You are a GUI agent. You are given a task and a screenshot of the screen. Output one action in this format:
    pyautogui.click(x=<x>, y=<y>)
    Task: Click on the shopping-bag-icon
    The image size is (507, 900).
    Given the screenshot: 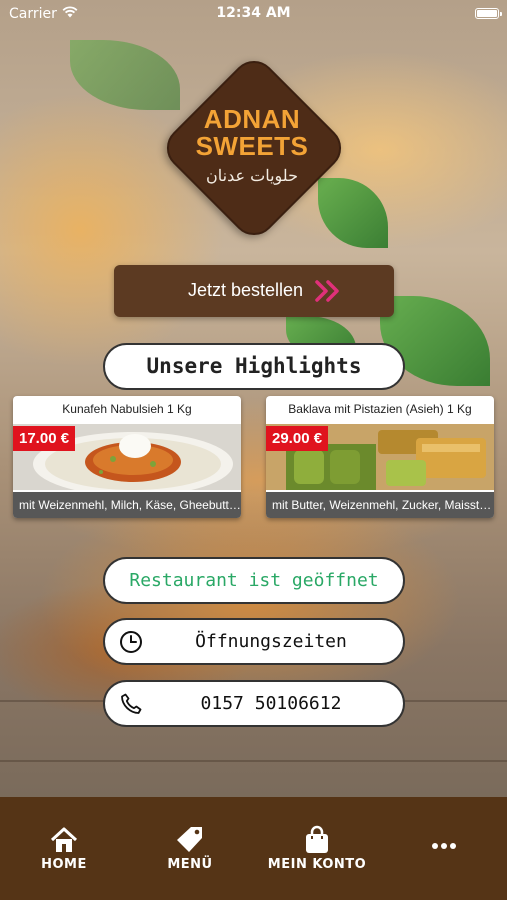 What is the action you would take?
    pyautogui.click(x=317, y=839)
    